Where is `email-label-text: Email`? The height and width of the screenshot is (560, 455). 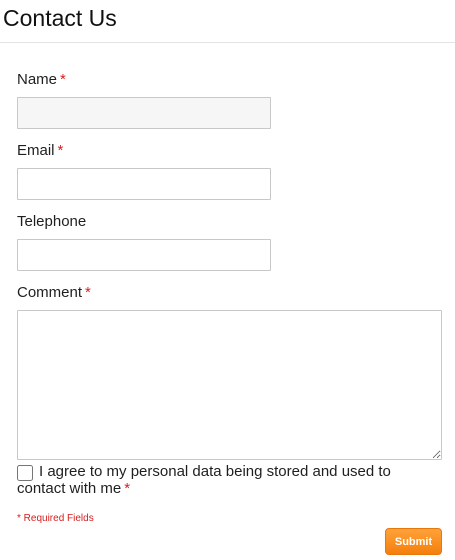
email-label-text: Email is located at coordinates (36, 150).